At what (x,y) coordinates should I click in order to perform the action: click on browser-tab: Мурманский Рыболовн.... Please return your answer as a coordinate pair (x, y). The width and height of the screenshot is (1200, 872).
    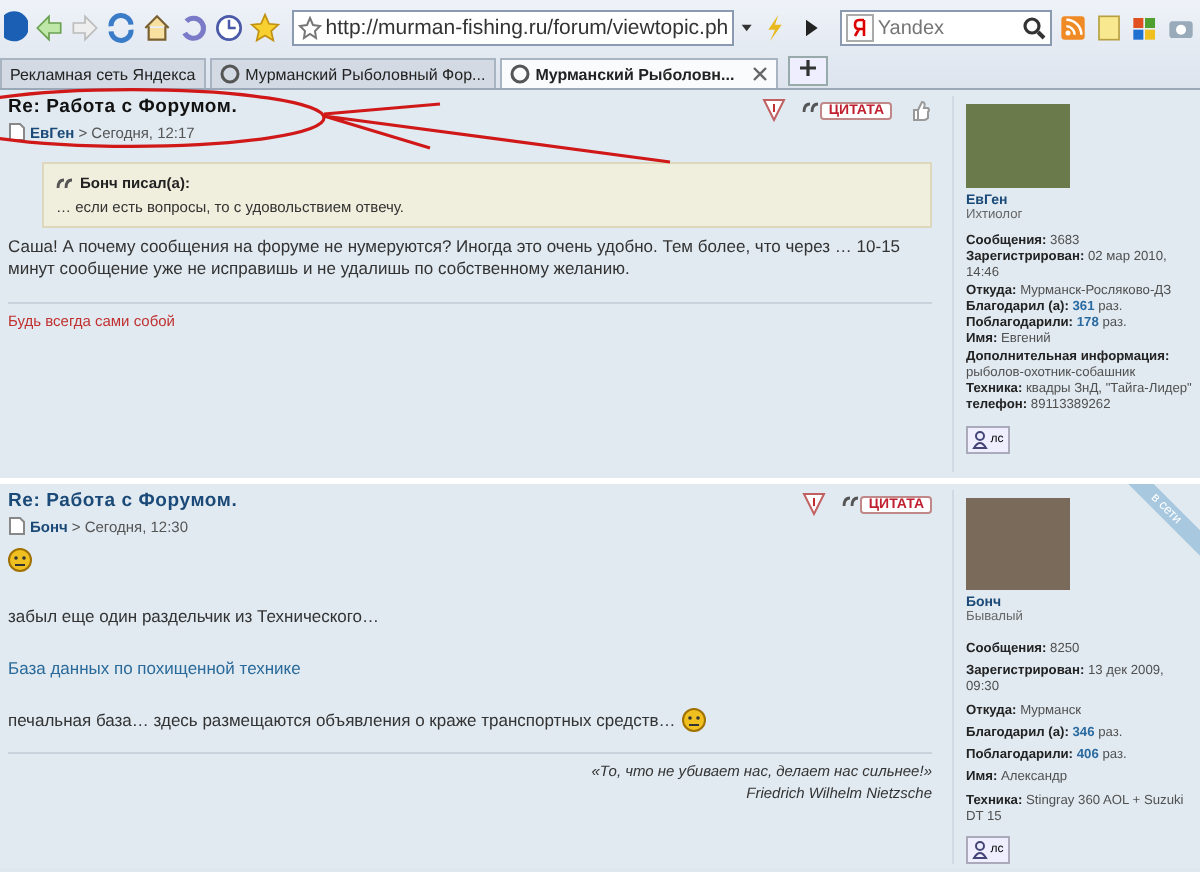
    Looking at the image, I should click on (639, 73).